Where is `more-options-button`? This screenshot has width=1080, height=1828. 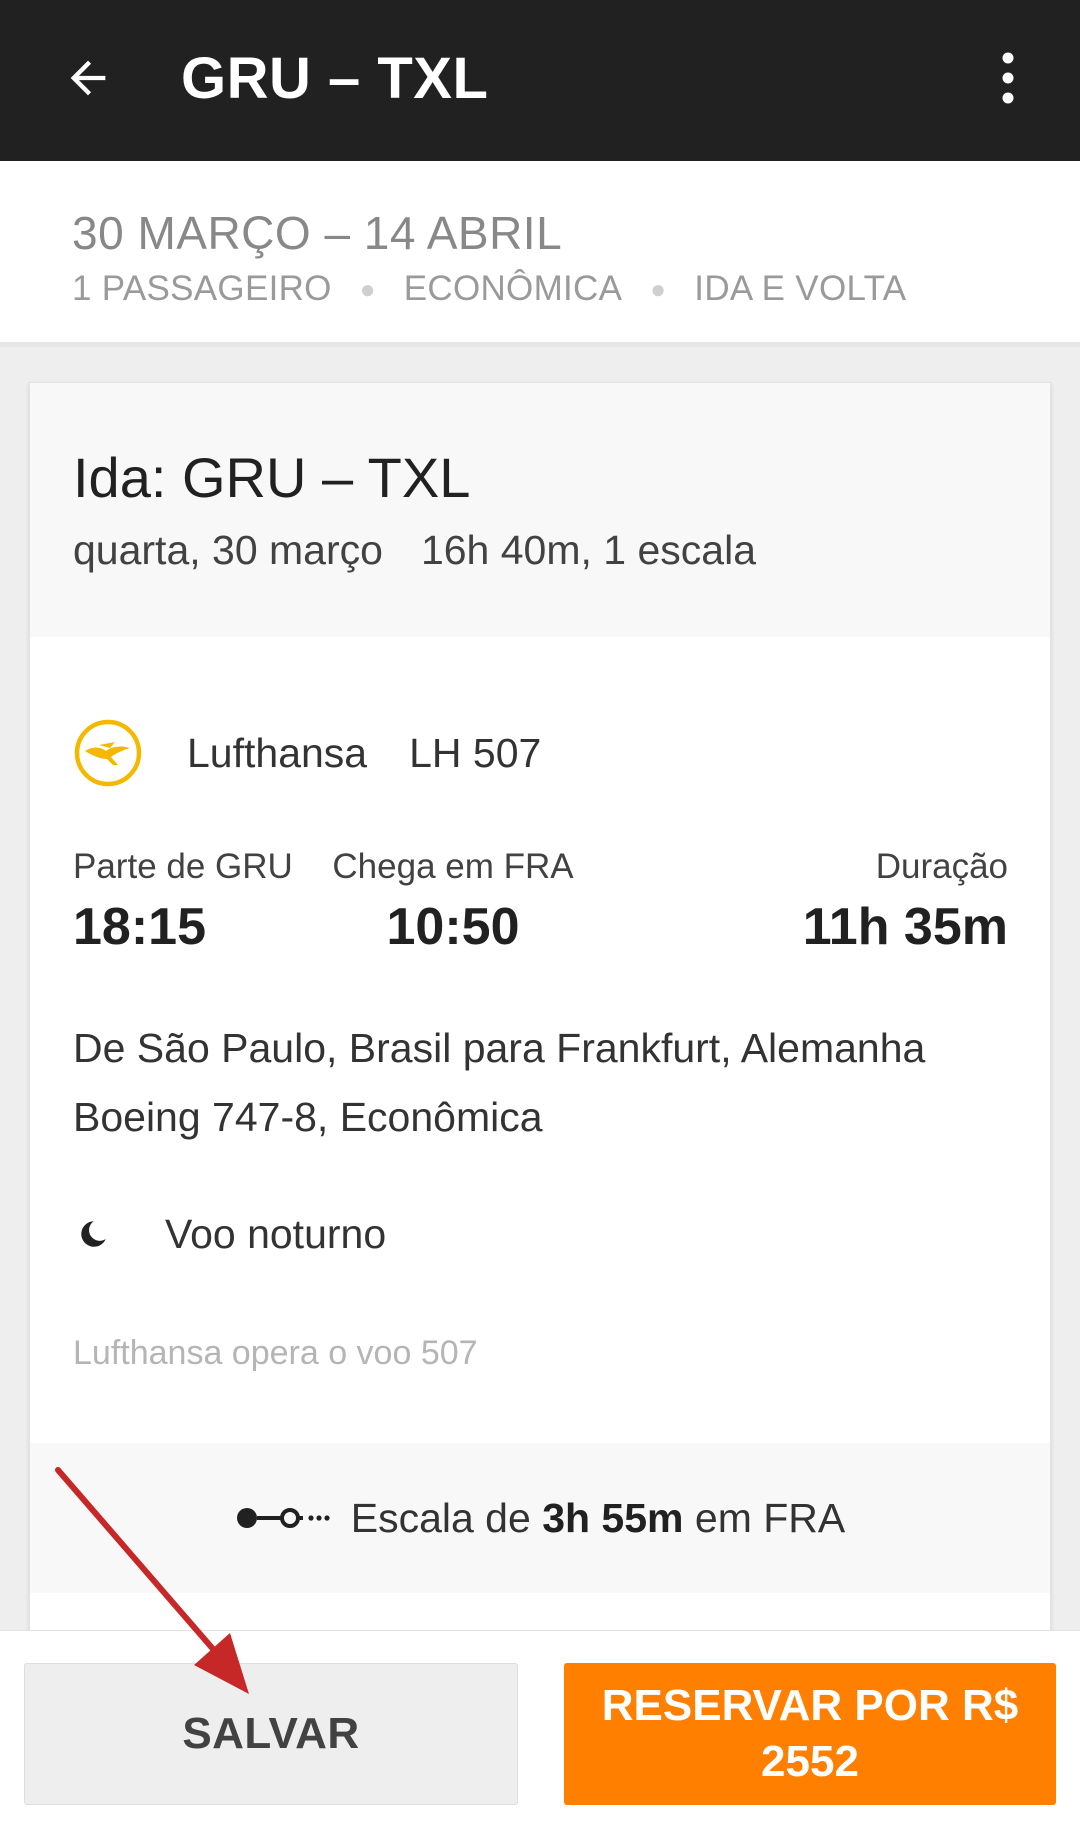 more-options-button is located at coordinates (1008, 78).